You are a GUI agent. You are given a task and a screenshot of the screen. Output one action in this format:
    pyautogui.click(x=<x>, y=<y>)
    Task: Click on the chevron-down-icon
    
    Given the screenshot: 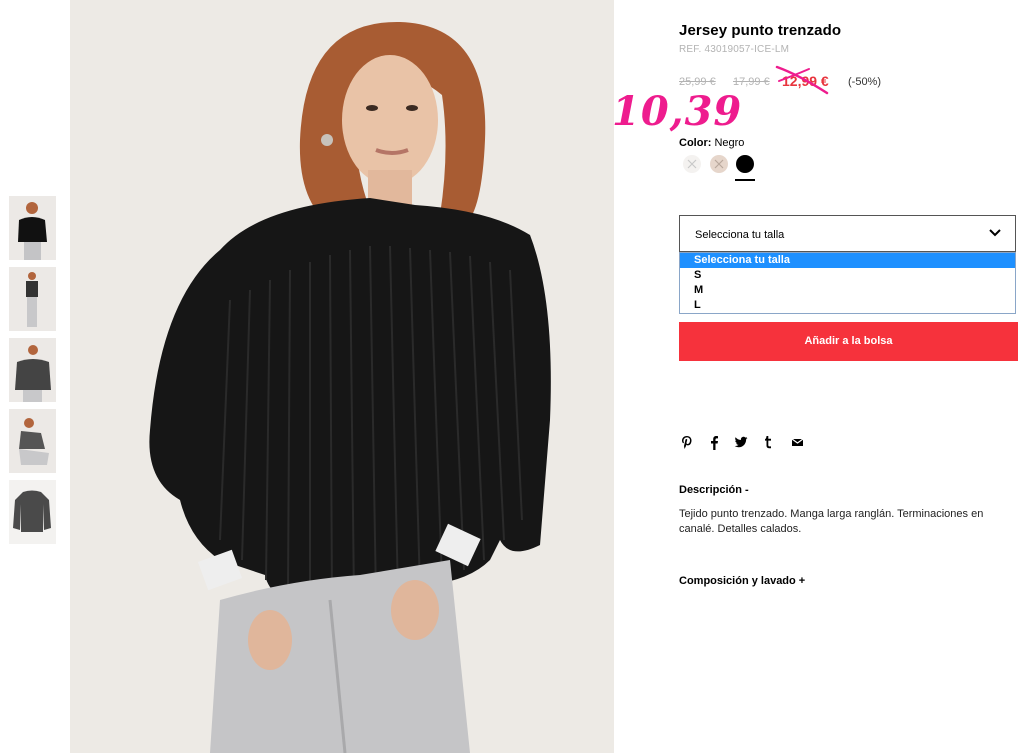 What is the action you would take?
    pyautogui.click(x=995, y=233)
    